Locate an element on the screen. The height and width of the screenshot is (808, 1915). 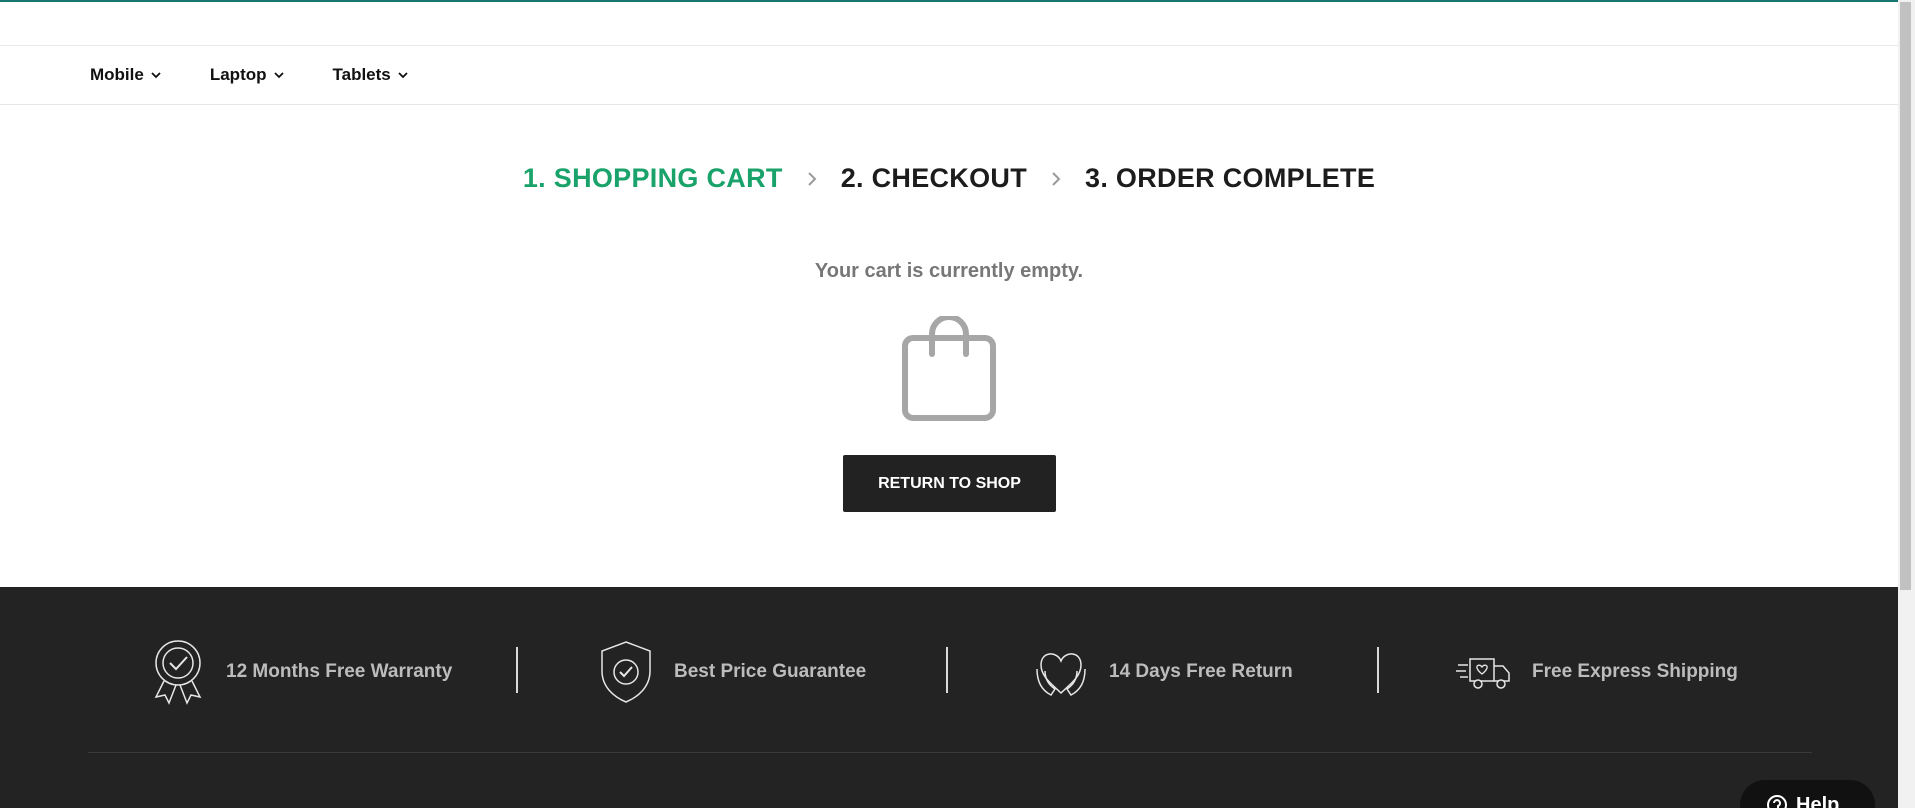
delivery-truck-icon is located at coordinates (1483, 673).